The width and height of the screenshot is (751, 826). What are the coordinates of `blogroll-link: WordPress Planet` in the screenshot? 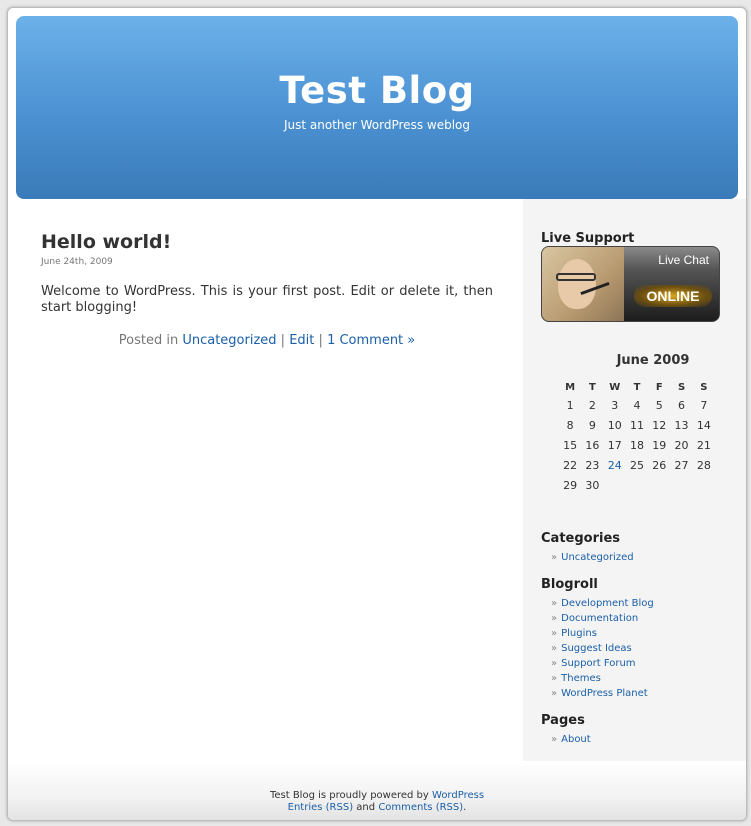 It's located at (604, 693).